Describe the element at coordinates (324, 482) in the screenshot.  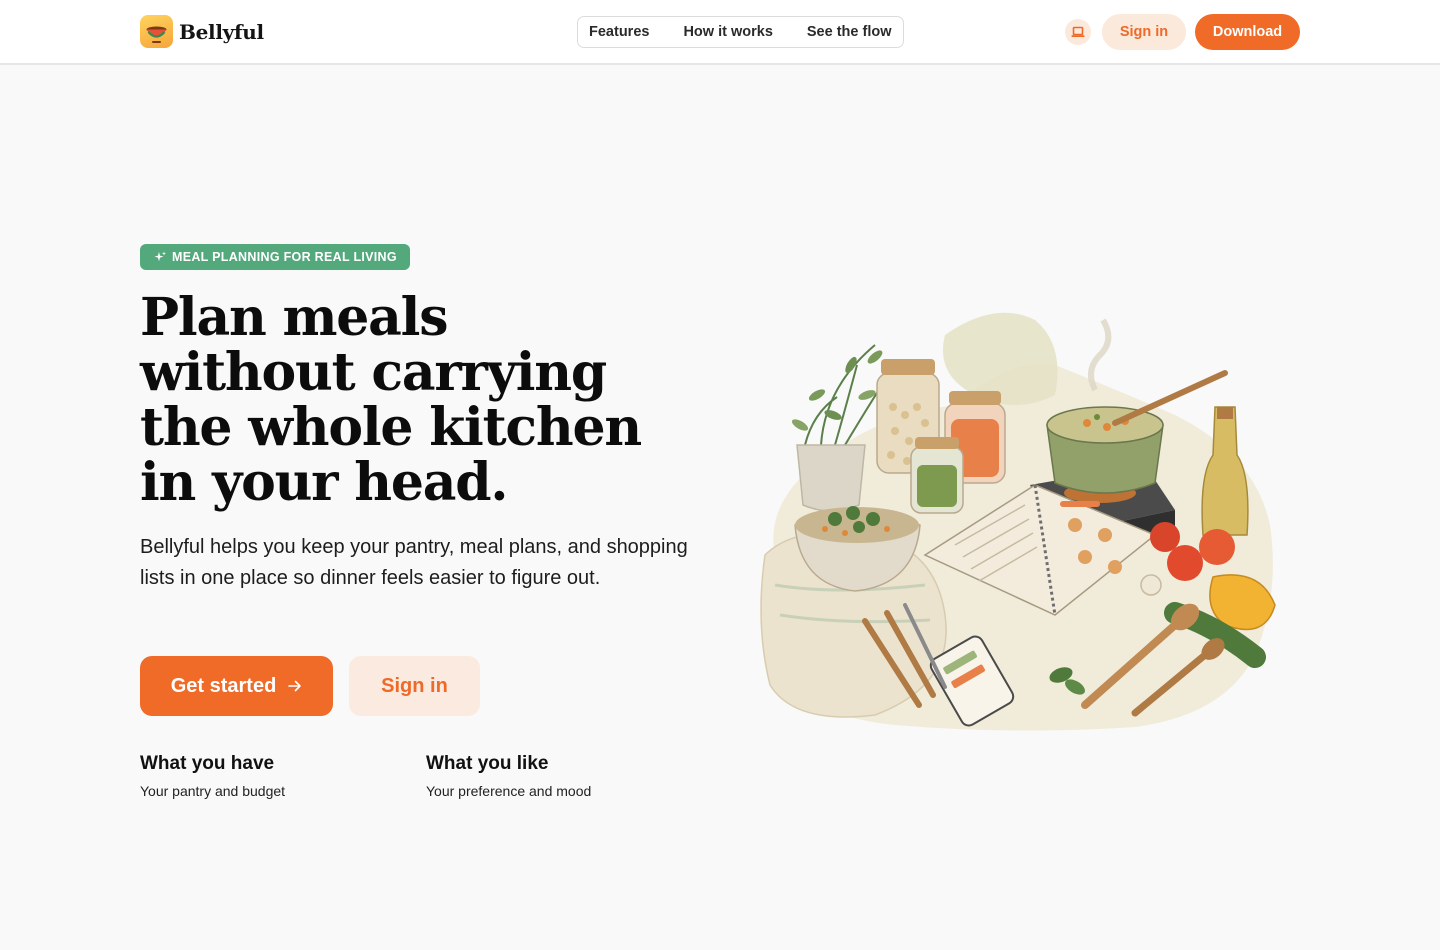
I see `headline-line: in your head.` at that location.